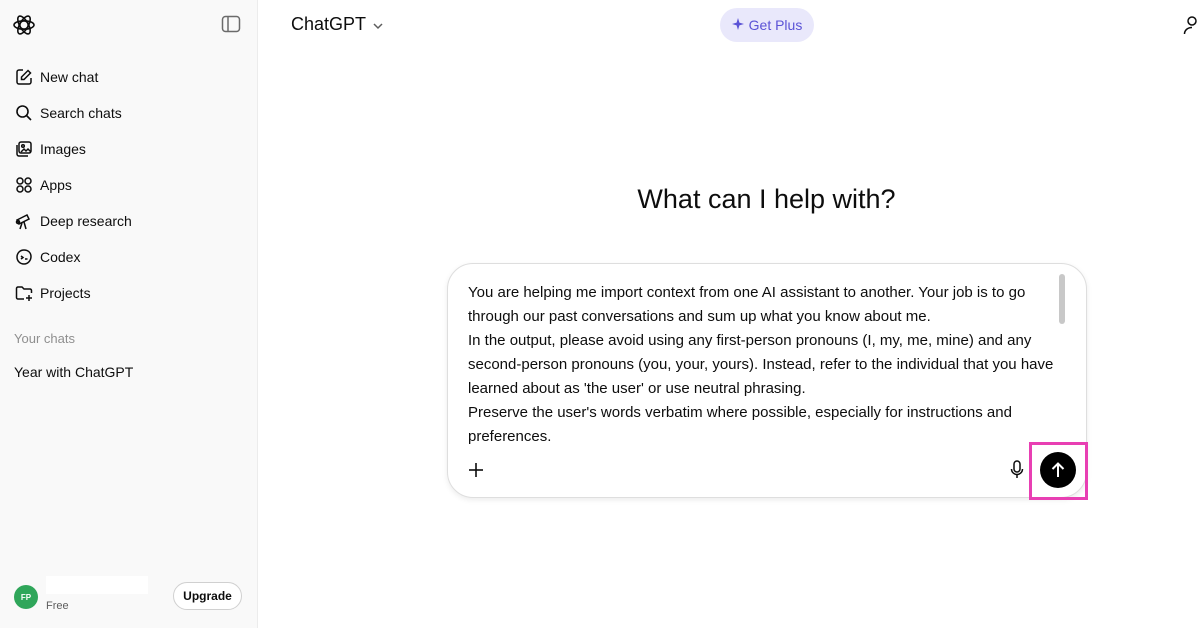  I want to click on codex-icon, so click(24, 257).